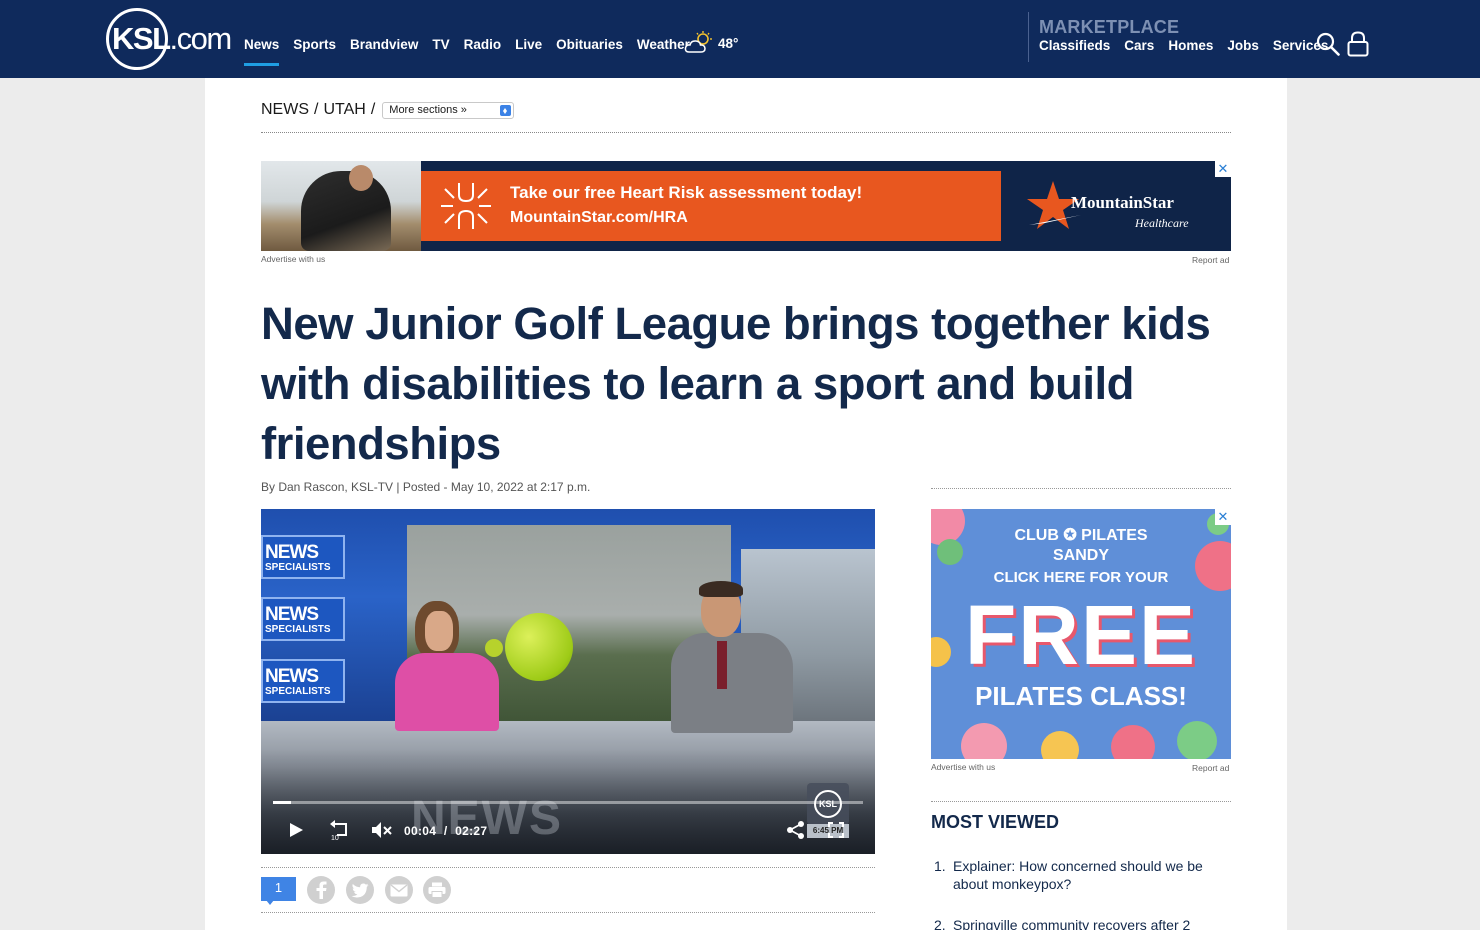 The height and width of the screenshot is (930, 1480). Describe the element at coordinates (278, 891) in the screenshot. I see `comment-count-badge: 1` at that location.